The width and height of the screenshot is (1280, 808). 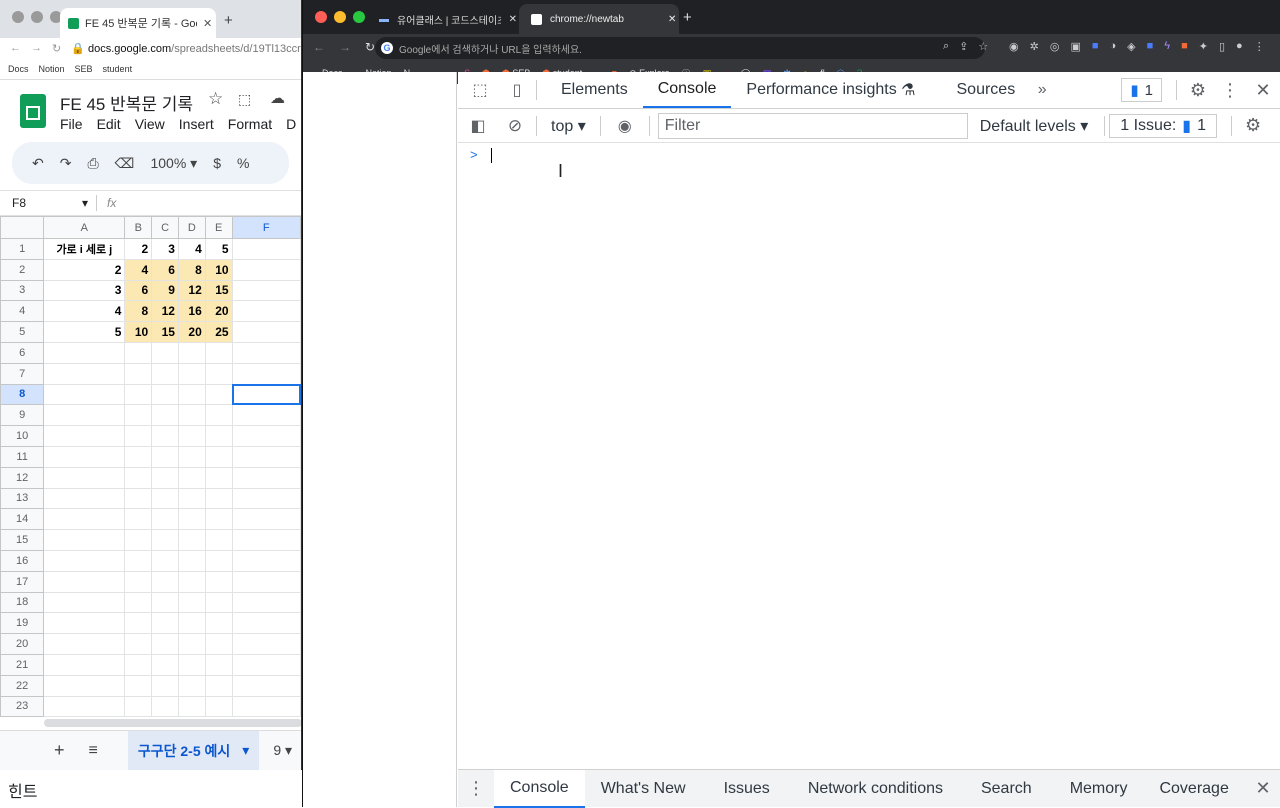 What do you see at coordinates (513, 19) in the screenshot?
I see `close-tab-icon: ✕` at bounding box center [513, 19].